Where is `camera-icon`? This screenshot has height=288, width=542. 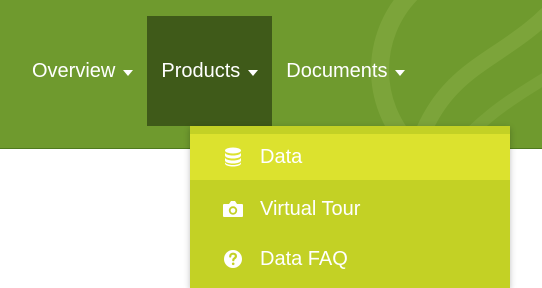 camera-icon is located at coordinates (233, 209).